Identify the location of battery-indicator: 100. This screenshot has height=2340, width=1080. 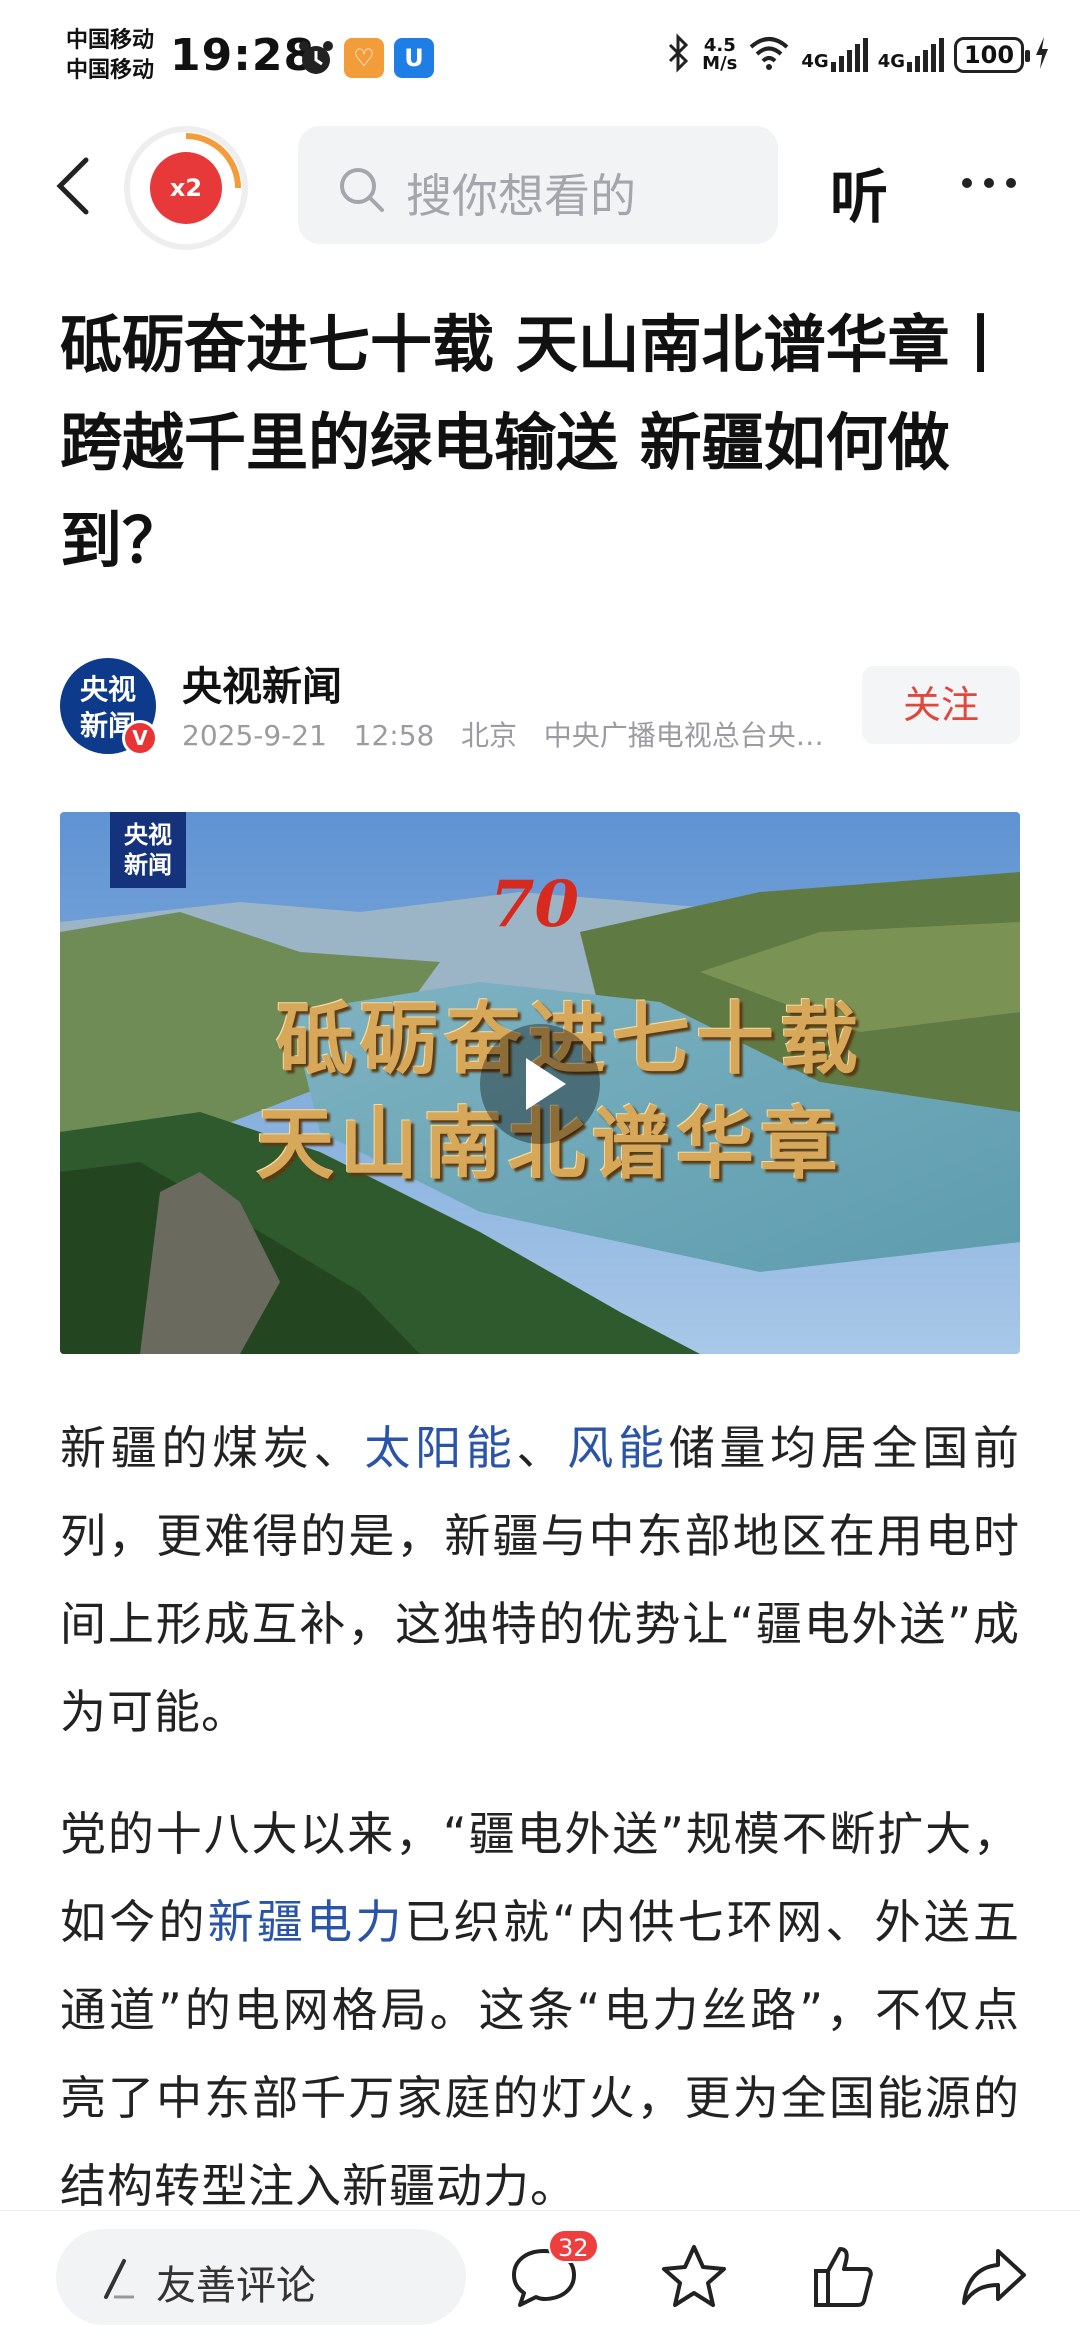
(992, 55).